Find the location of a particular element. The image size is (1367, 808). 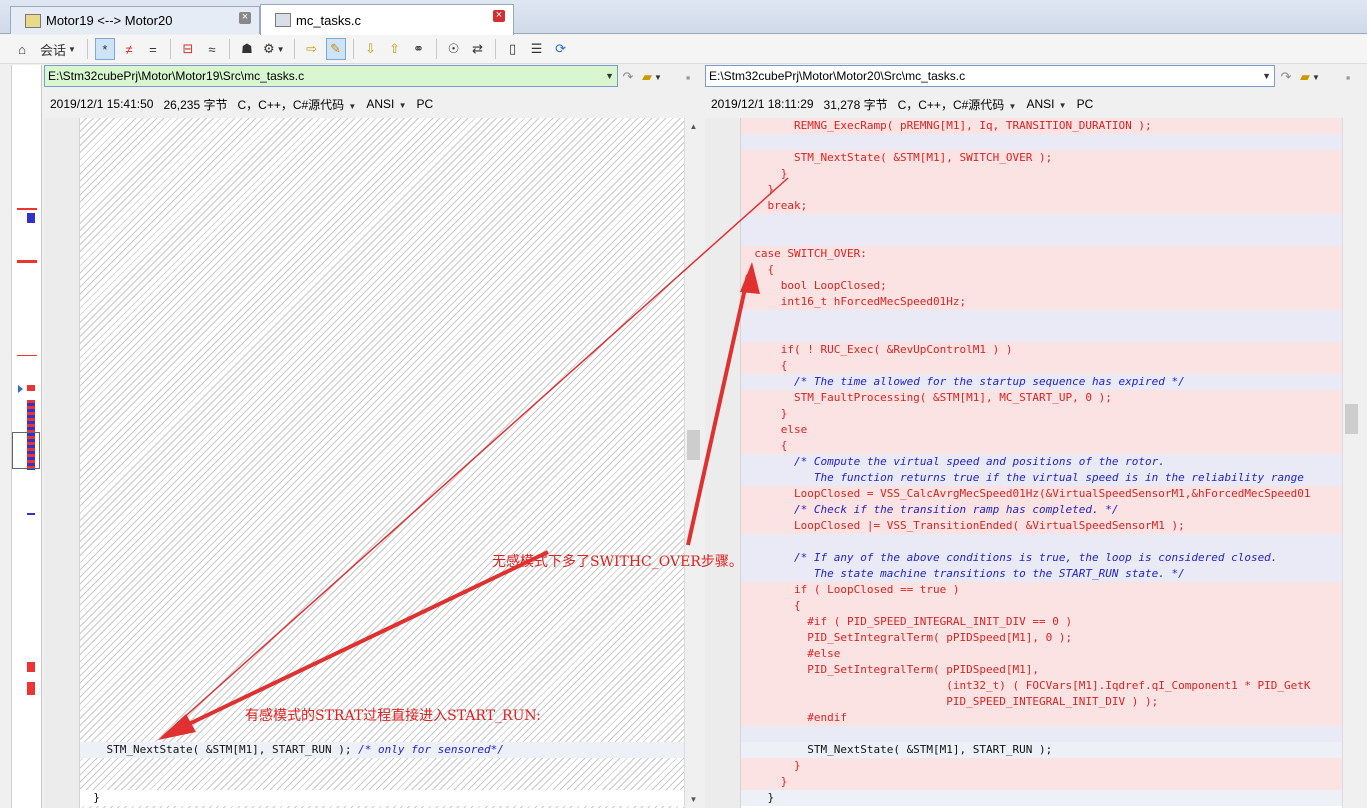

code-text: PID_SetIntegralTerm( pPIDSpeed[M1], 0 ); is located at coordinates (907, 637).